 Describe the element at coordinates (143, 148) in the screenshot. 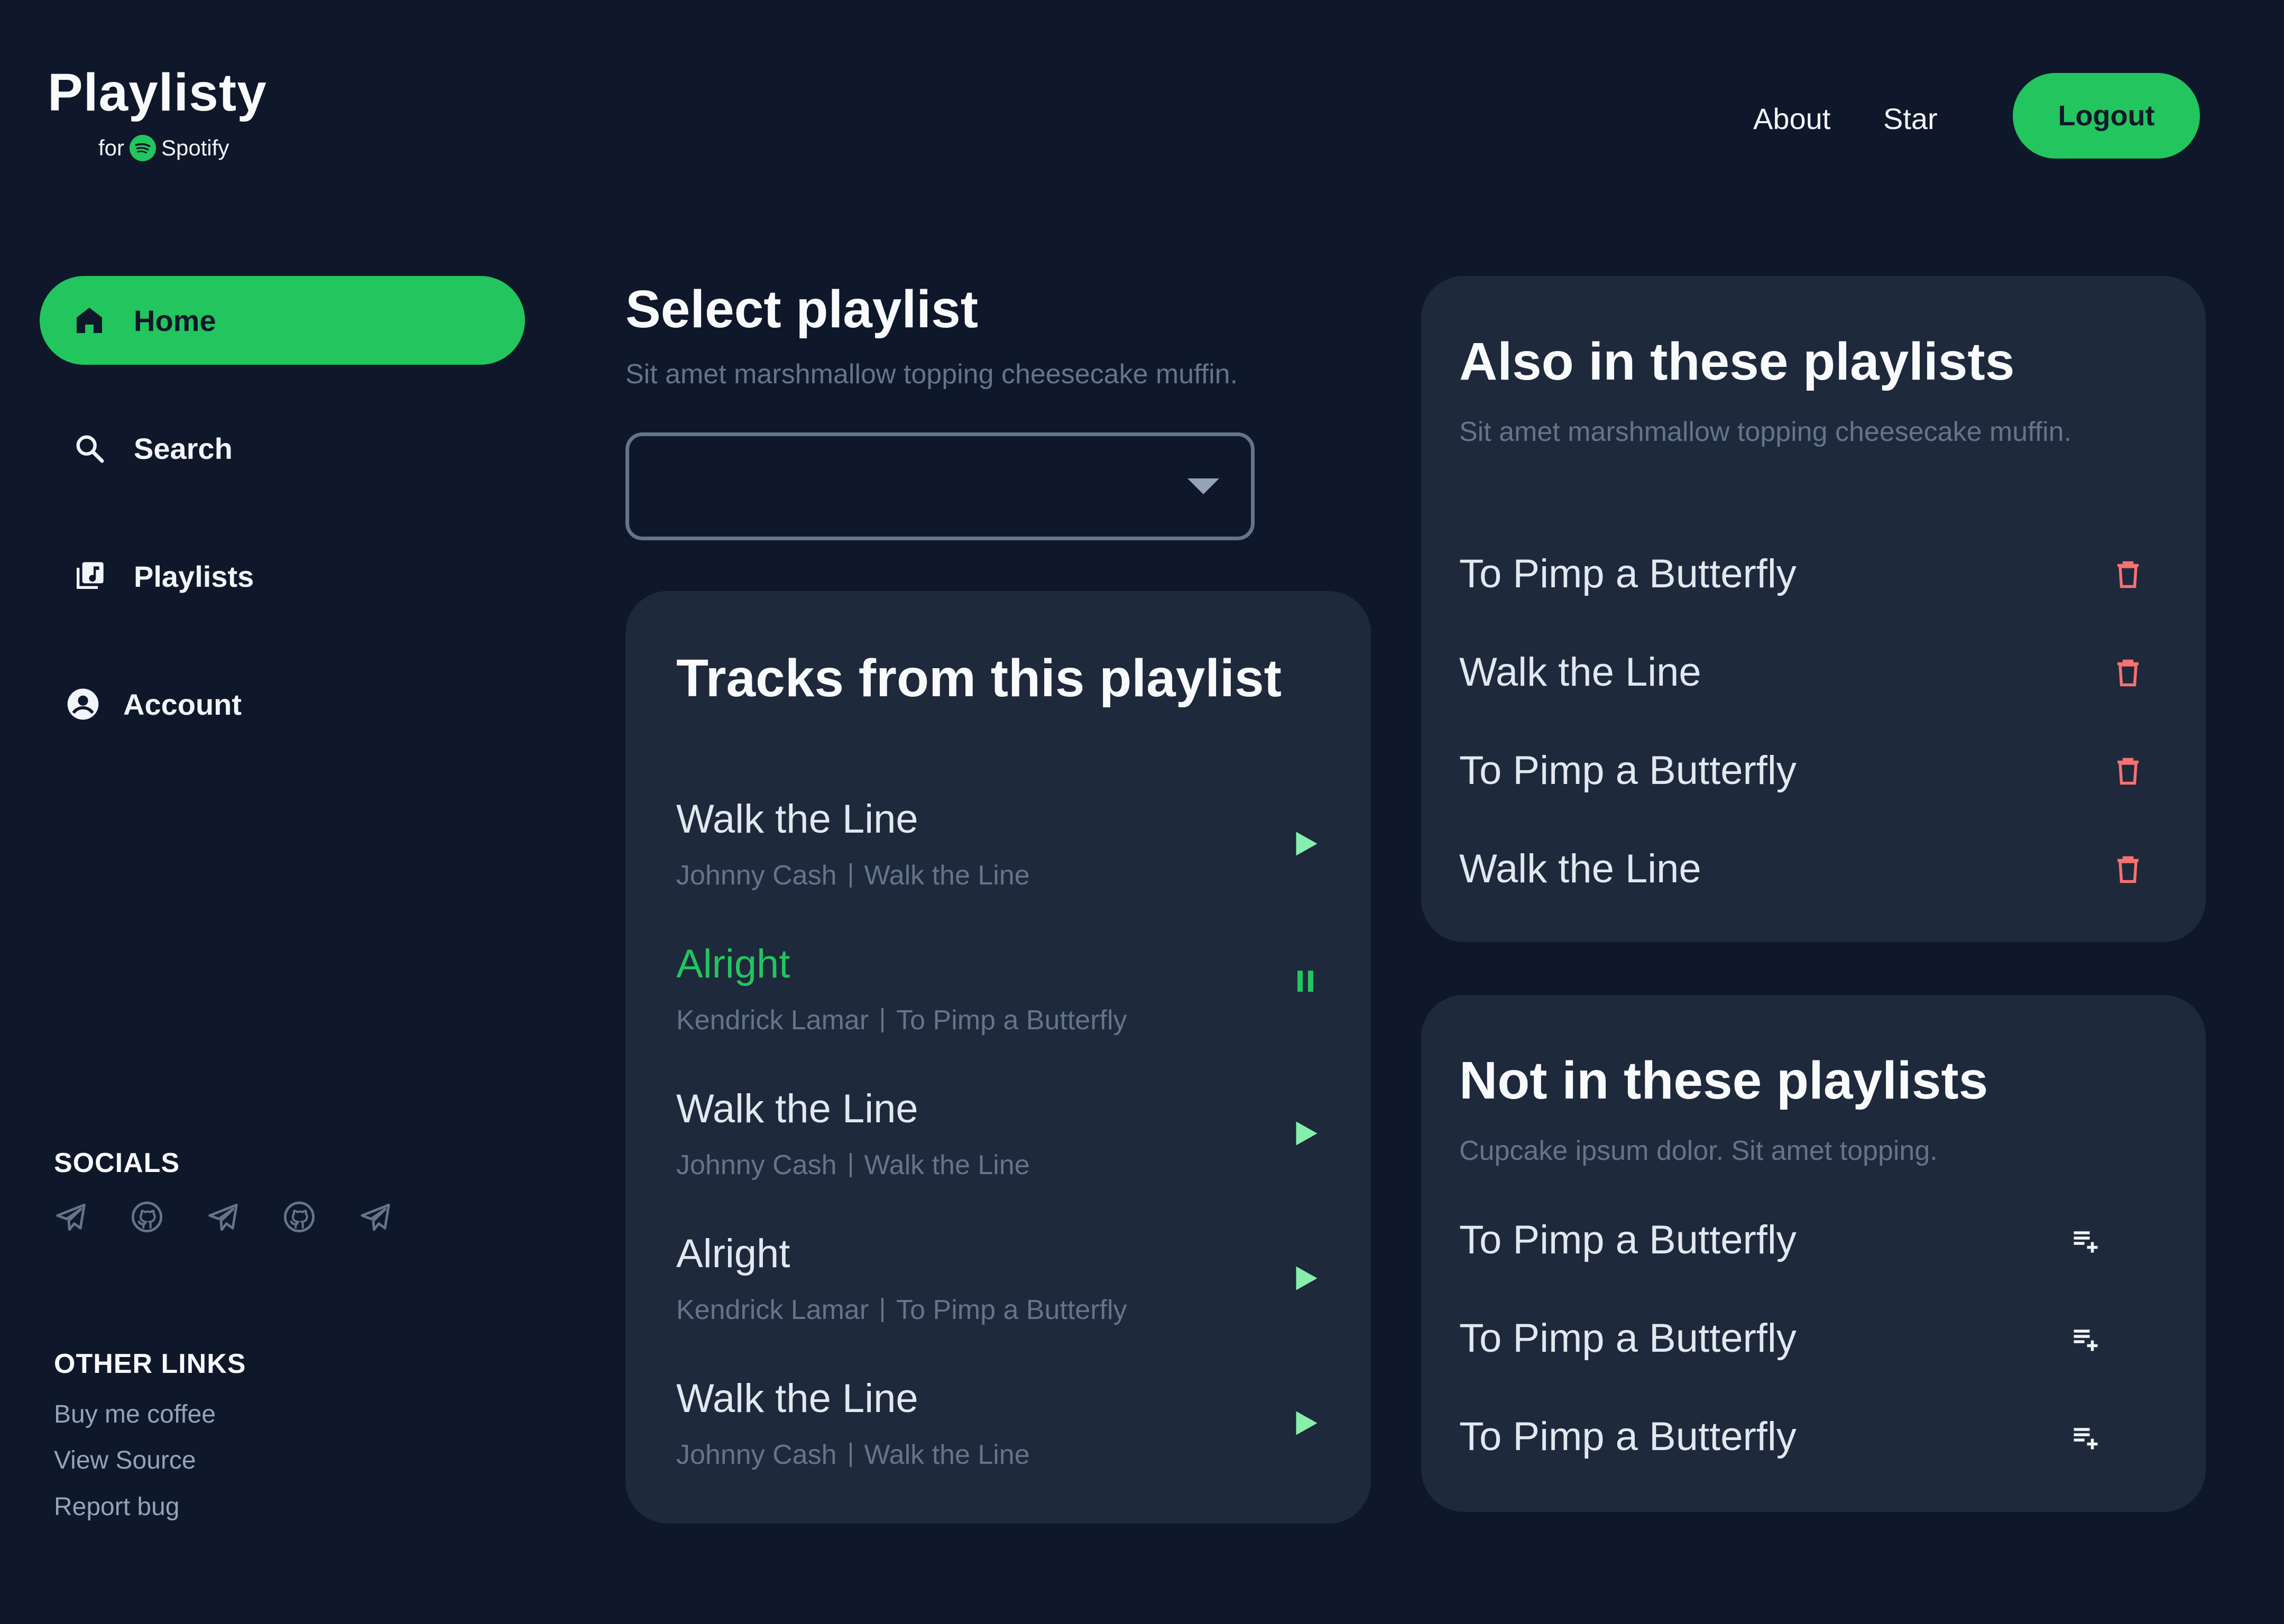

I see `spotify-icon` at that location.